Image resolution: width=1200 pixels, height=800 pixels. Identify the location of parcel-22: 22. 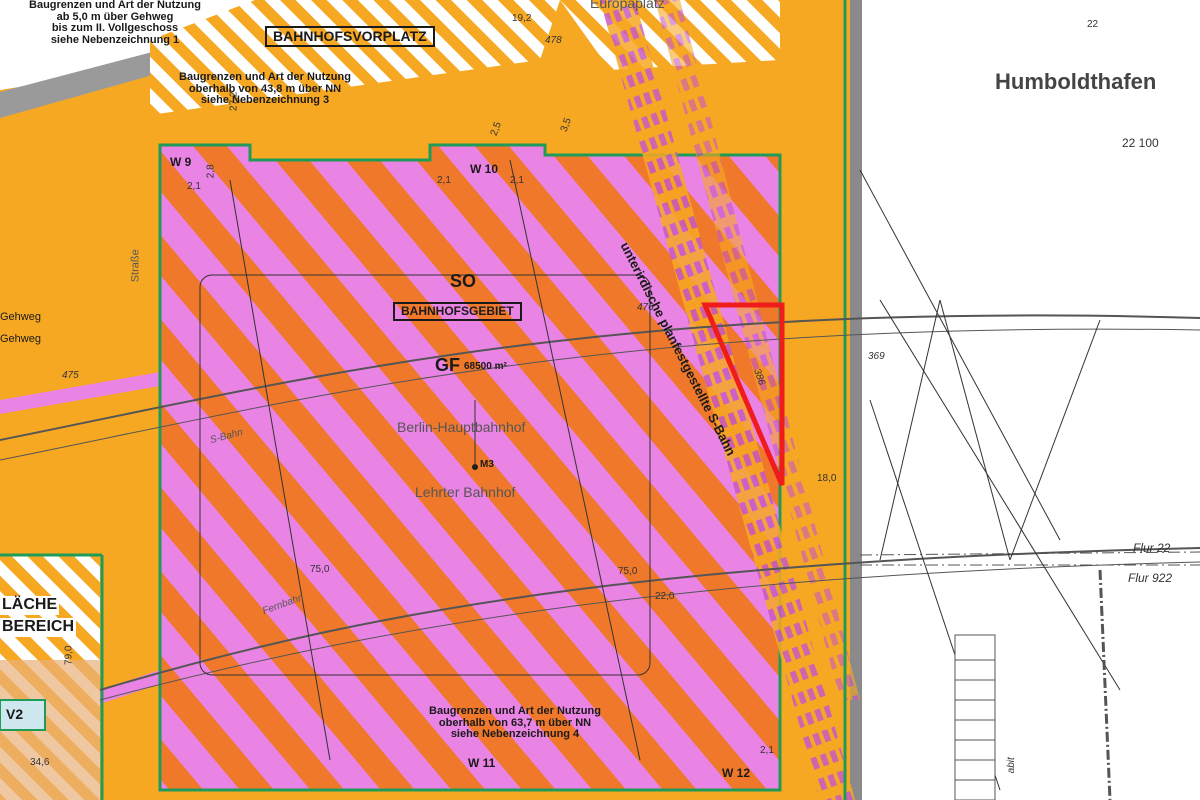
(1093, 24).